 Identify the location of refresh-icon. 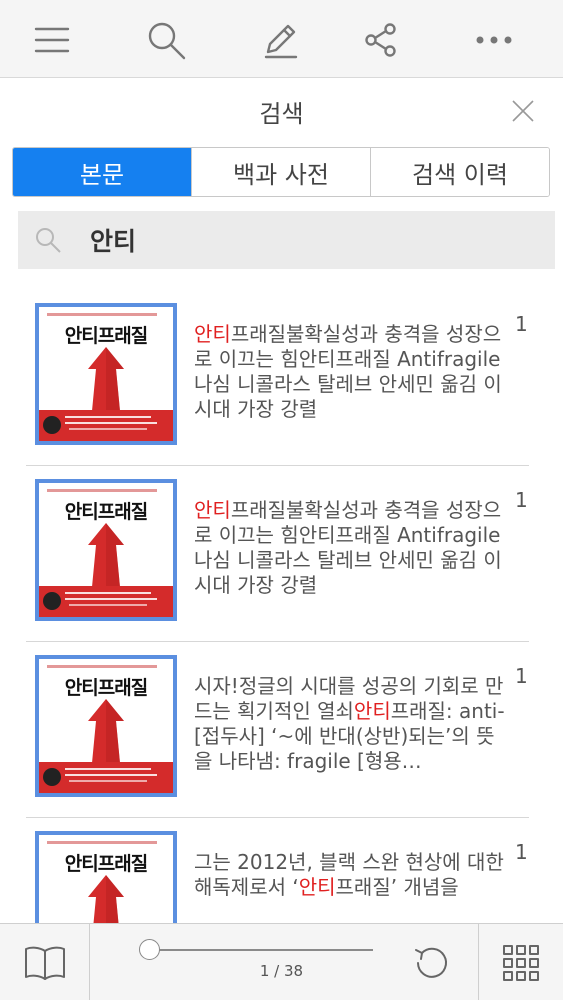
(432, 963).